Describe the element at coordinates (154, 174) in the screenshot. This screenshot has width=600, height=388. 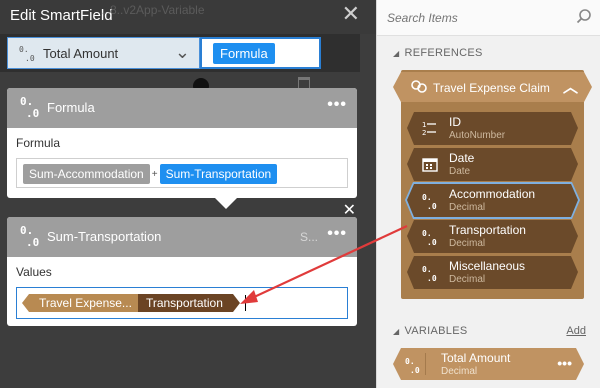
I see `formula-operator: +` at that location.